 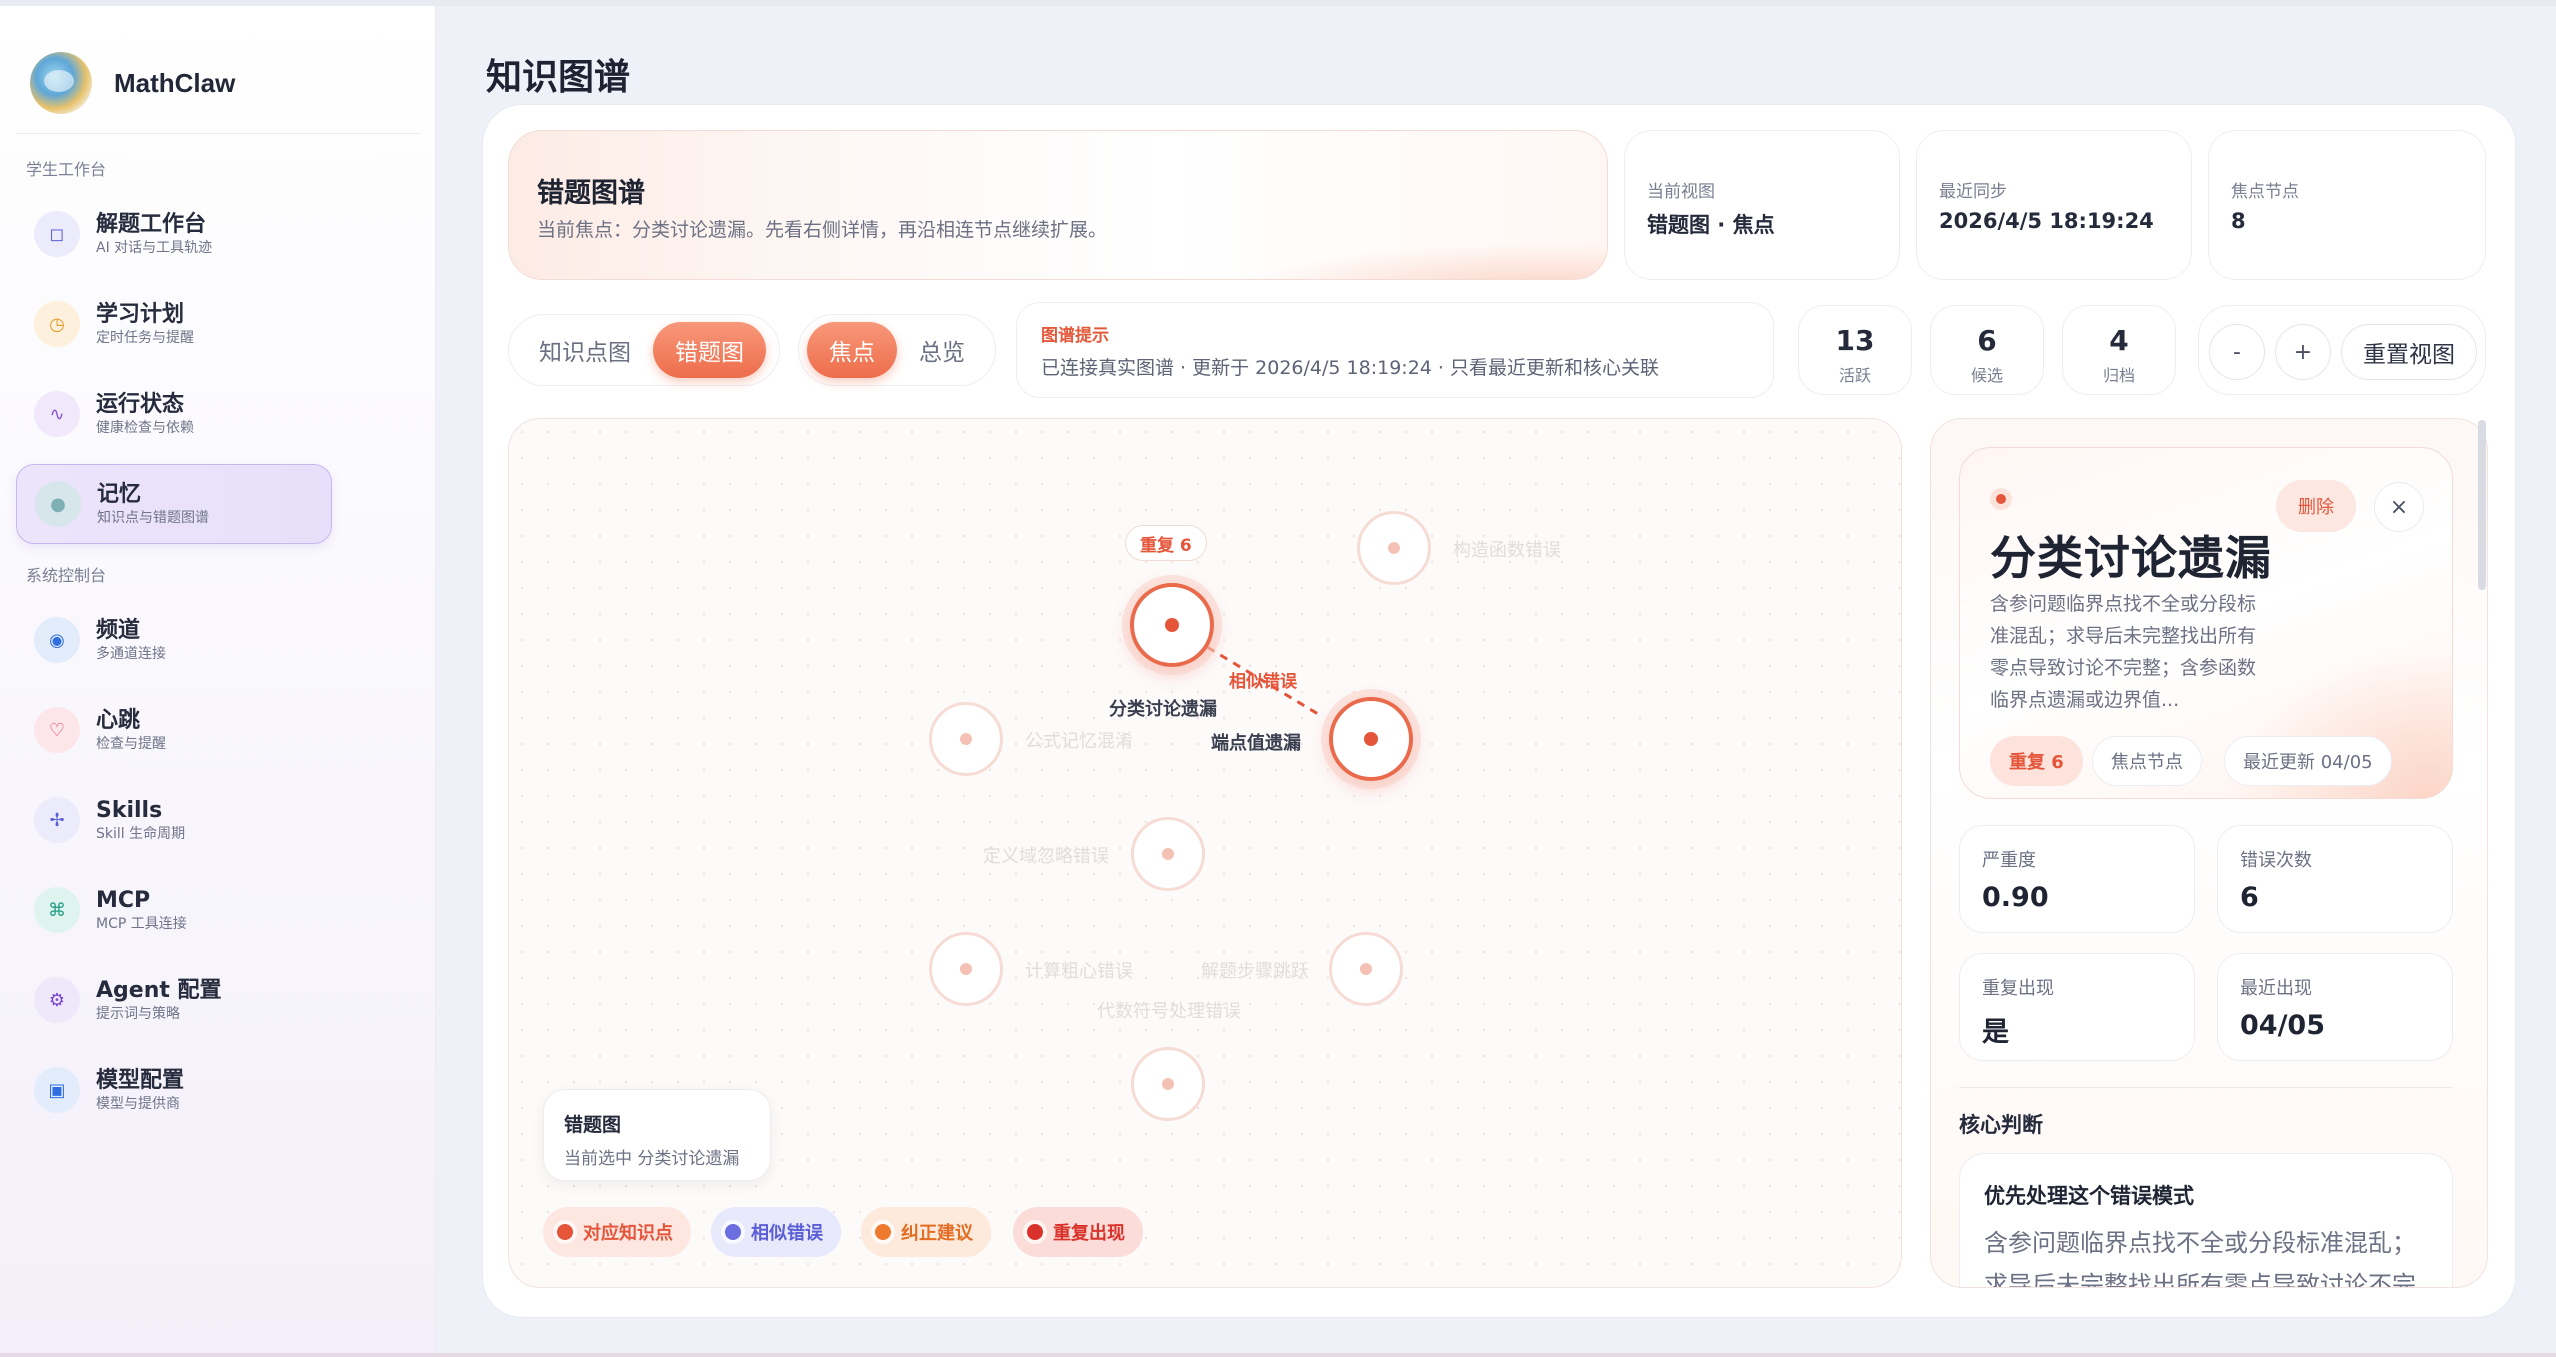 What do you see at coordinates (942, 350) in the screenshot?
I see `tab-overview: 总览` at bounding box center [942, 350].